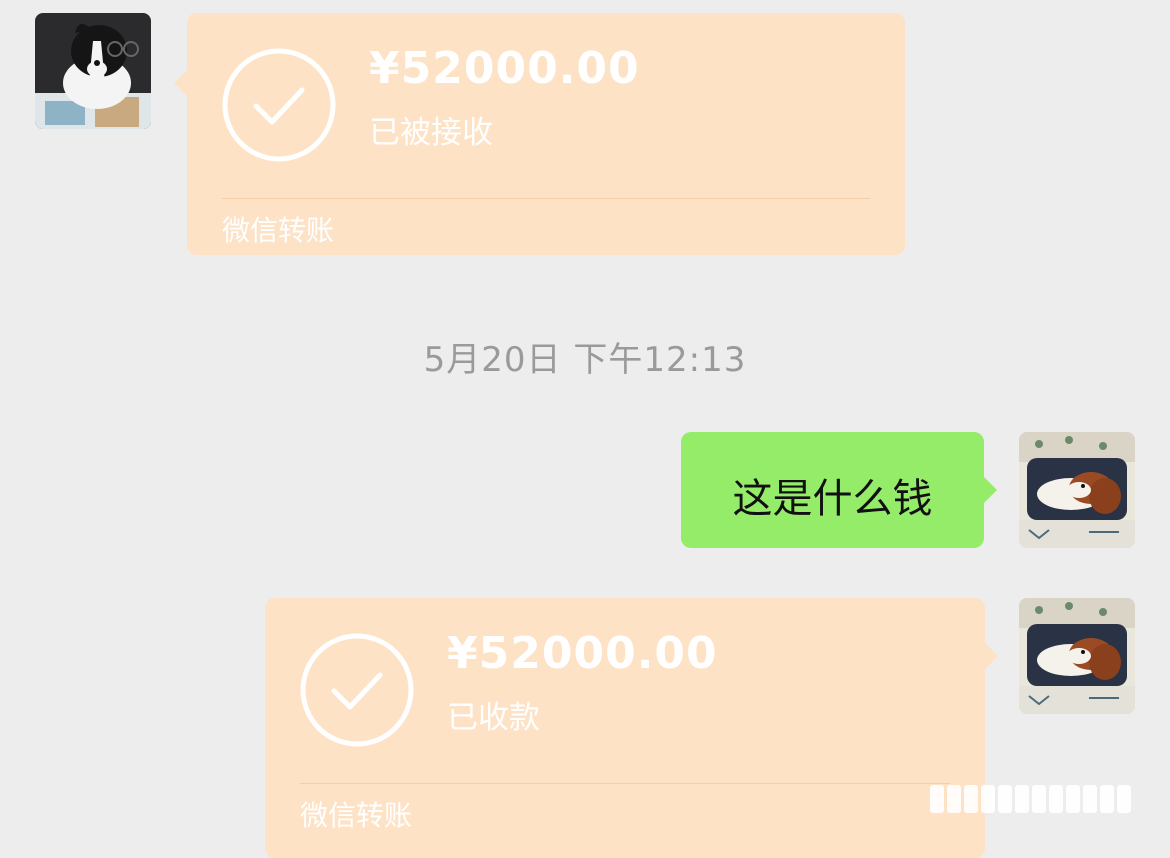 Image resolution: width=1170 pixels, height=858 pixels. I want to click on text-message-bubble: 这是什么钱, so click(839, 490).